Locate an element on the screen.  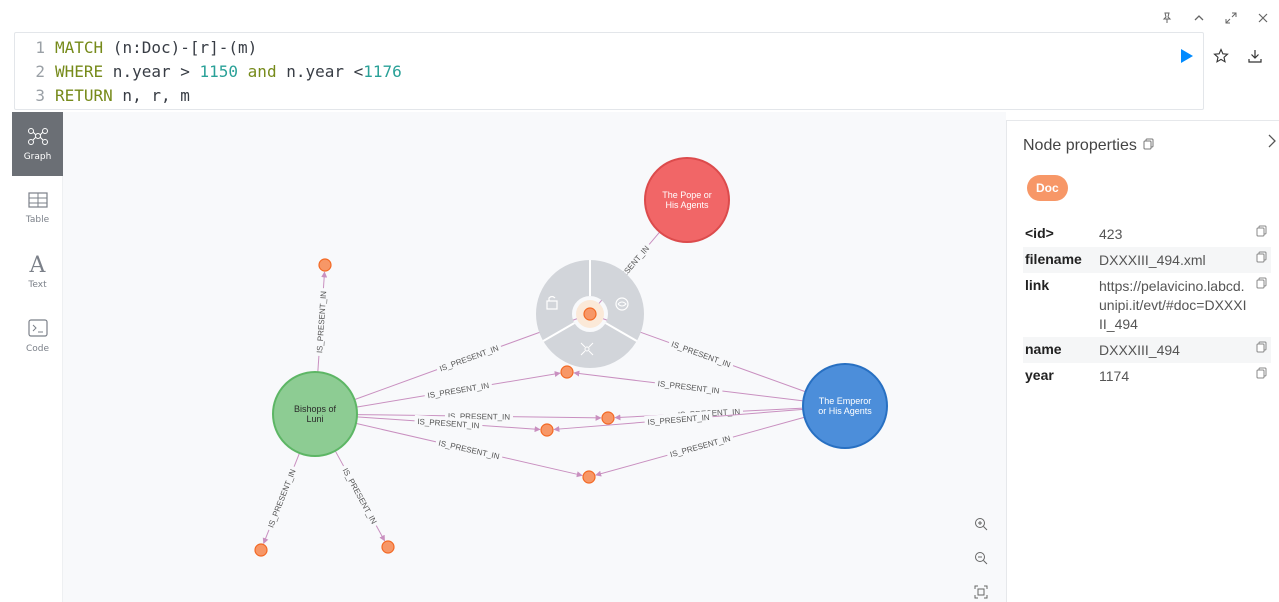
sidebar-item-text: A Text is located at coordinates (37, 272).